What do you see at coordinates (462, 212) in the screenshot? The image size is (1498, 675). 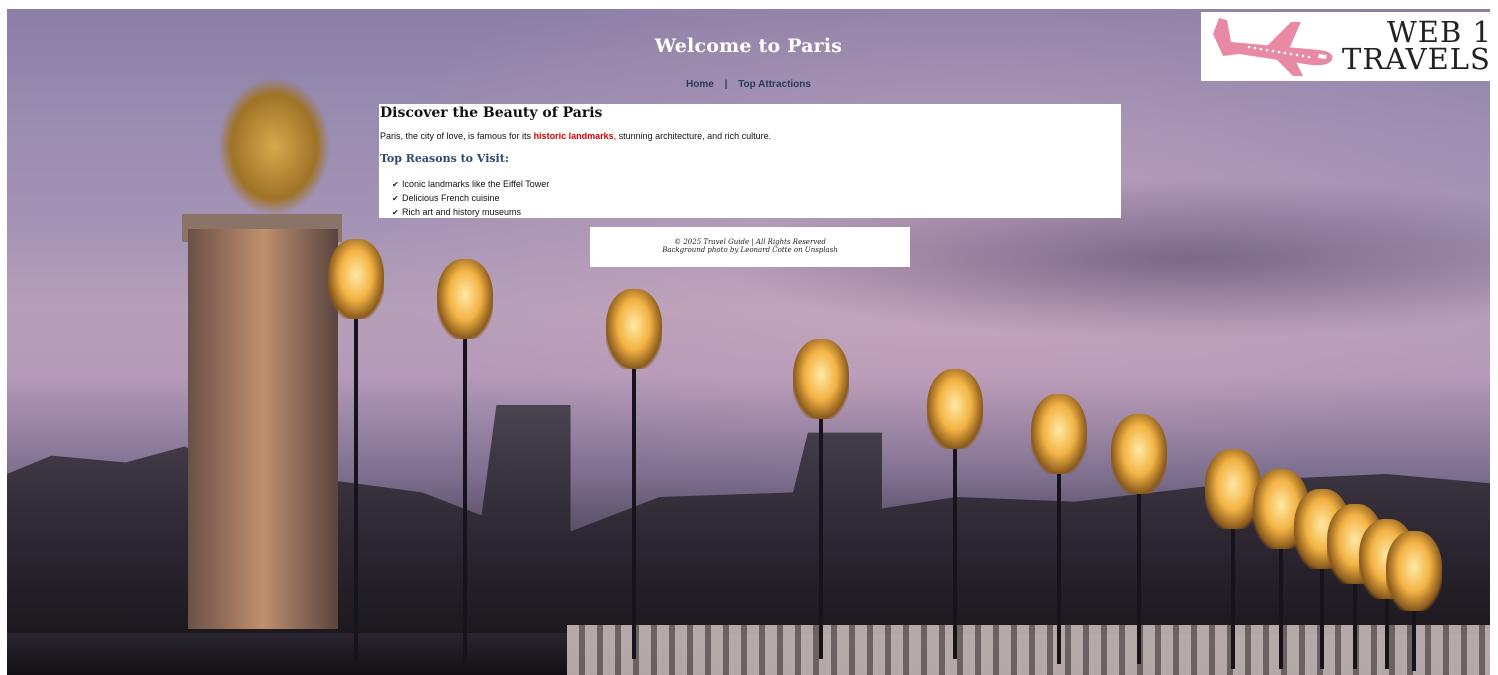 I see `list-item-text: Rich art and history museums` at bounding box center [462, 212].